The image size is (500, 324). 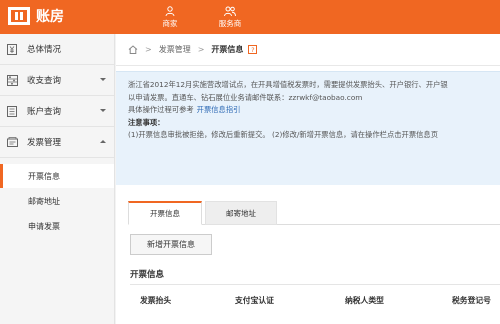 What do you see at coordinates (253, 49) in the screenshot?
I see `help-icon: ?` at bounding box center [253, 49].